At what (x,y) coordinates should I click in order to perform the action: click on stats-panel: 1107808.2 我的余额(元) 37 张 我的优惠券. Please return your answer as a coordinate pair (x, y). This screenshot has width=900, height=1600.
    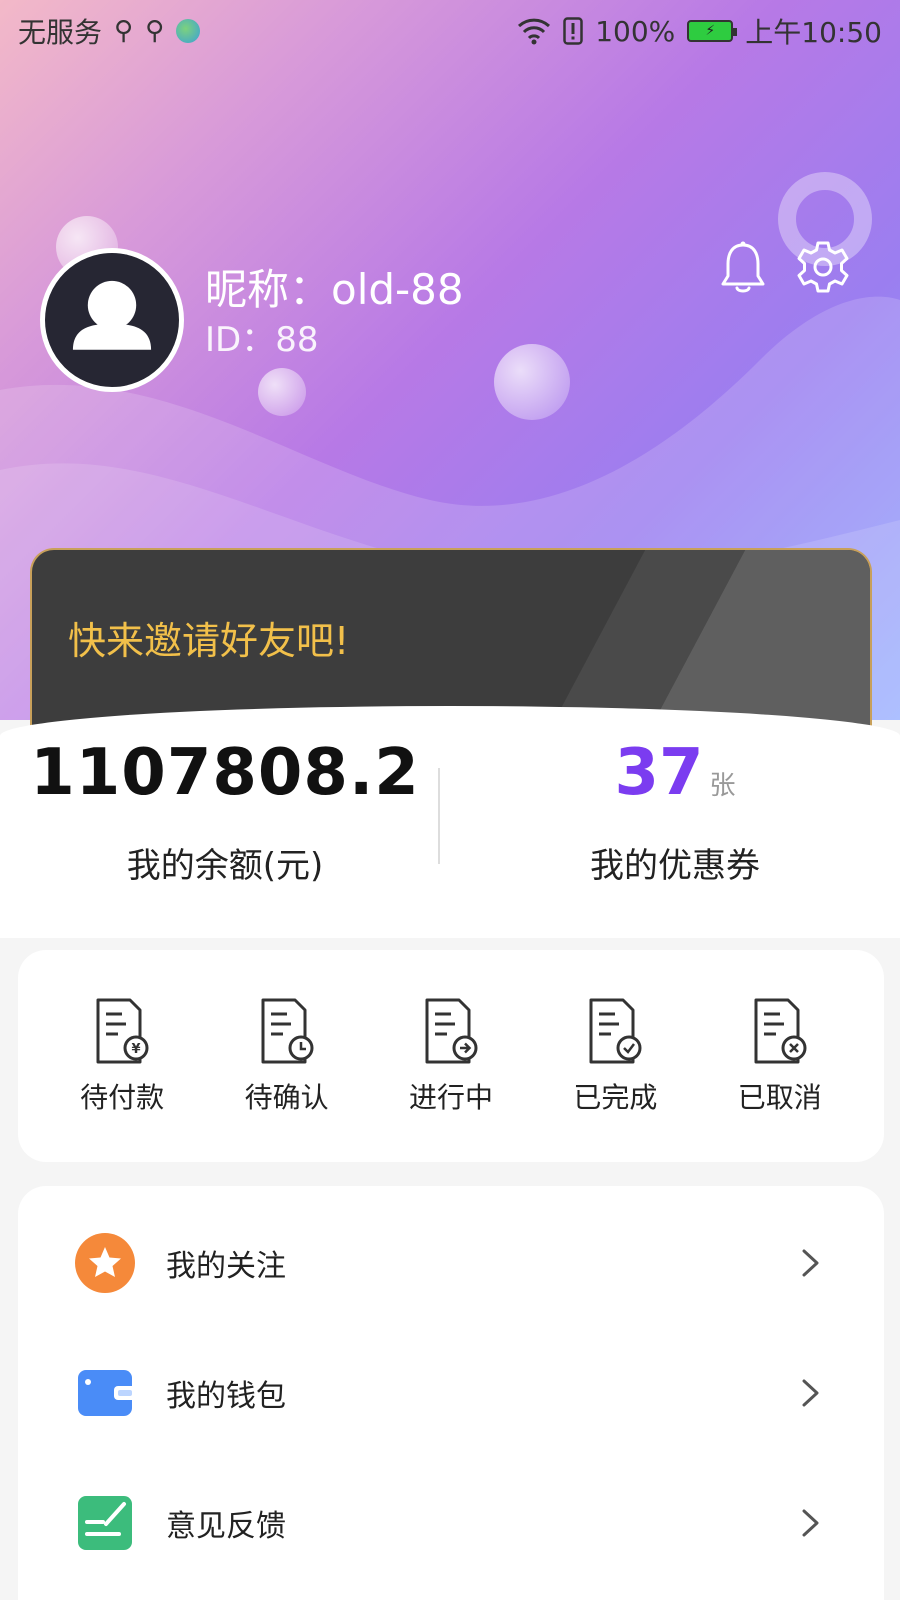
    Looking at the image, I should click on (450, 822).